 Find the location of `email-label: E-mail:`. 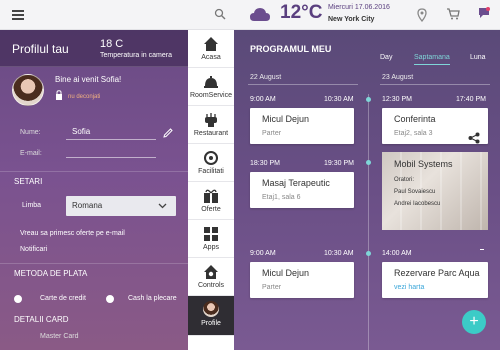

email-label: E-mail: is located at coordinates (31, 153).